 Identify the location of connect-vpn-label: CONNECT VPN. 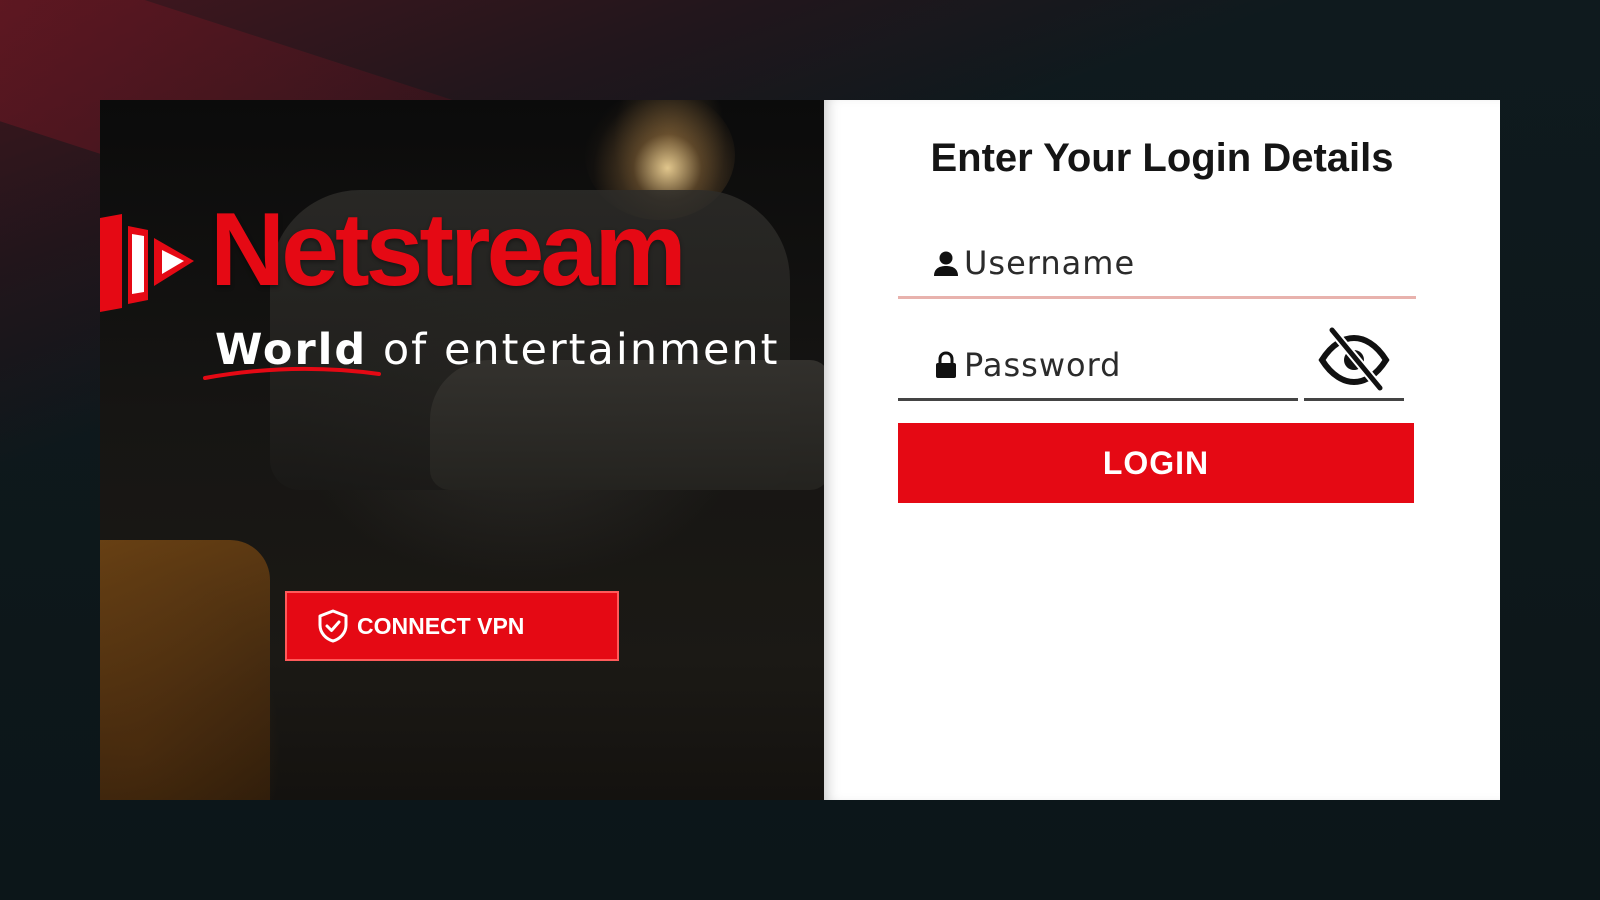
(441, 625).